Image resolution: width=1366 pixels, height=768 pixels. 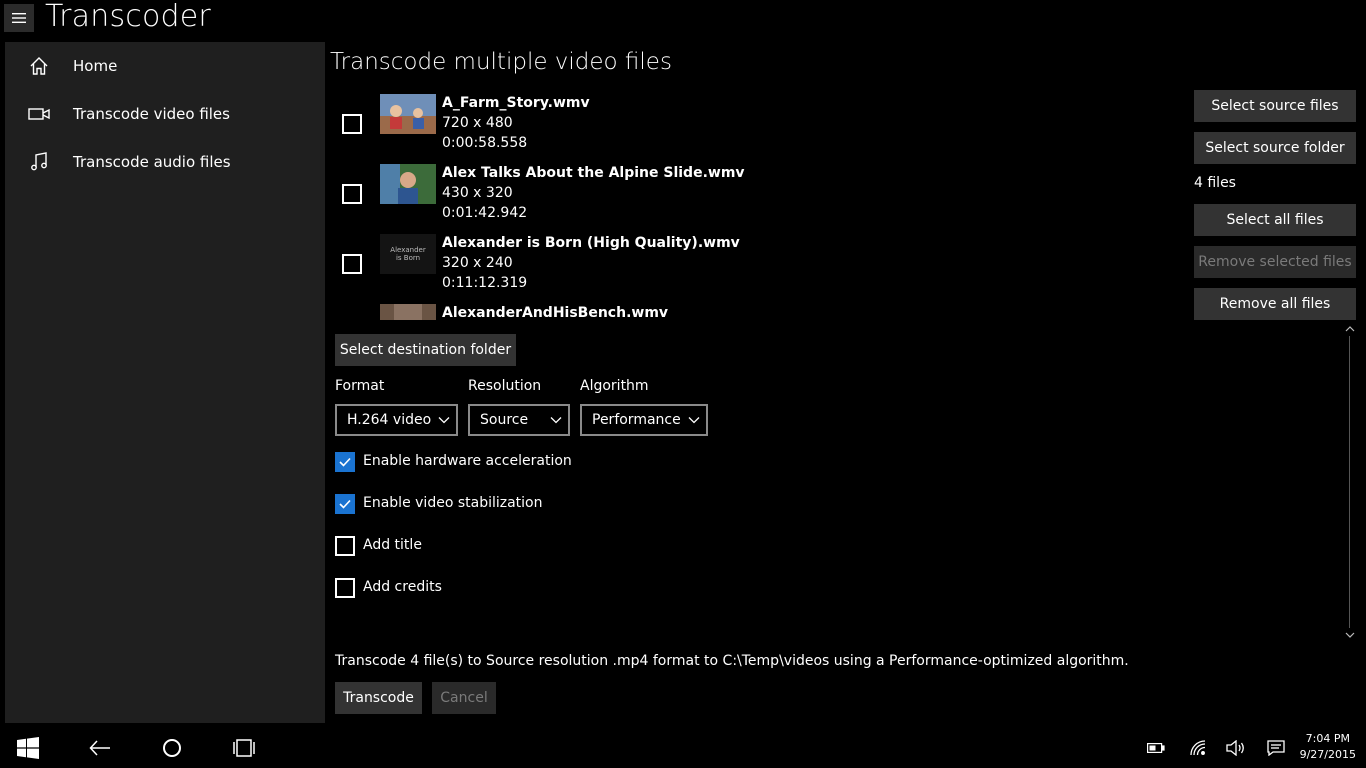 I want to click on file-duration: 0:01:42.942, so click(x=485, y=213).